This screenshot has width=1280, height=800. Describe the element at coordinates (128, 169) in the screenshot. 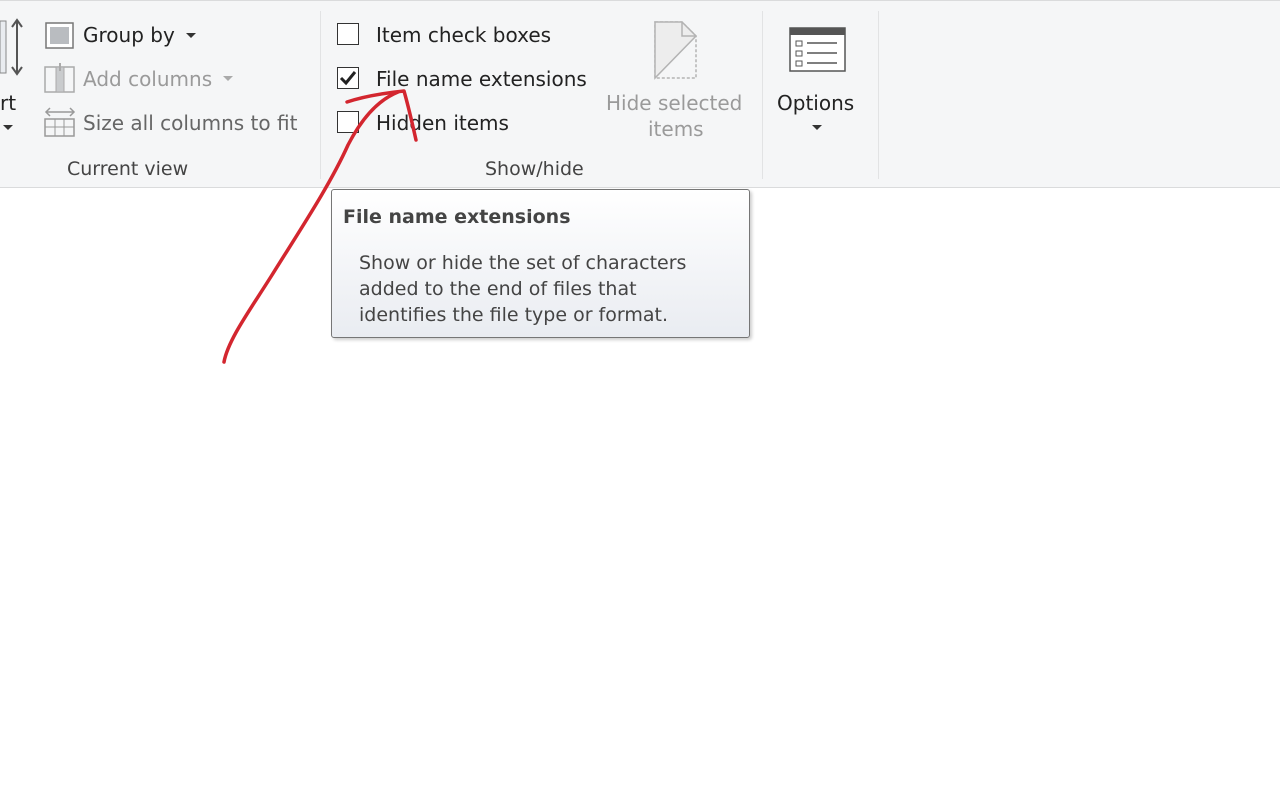

I see `current-view-group-label: Current view` at that location.